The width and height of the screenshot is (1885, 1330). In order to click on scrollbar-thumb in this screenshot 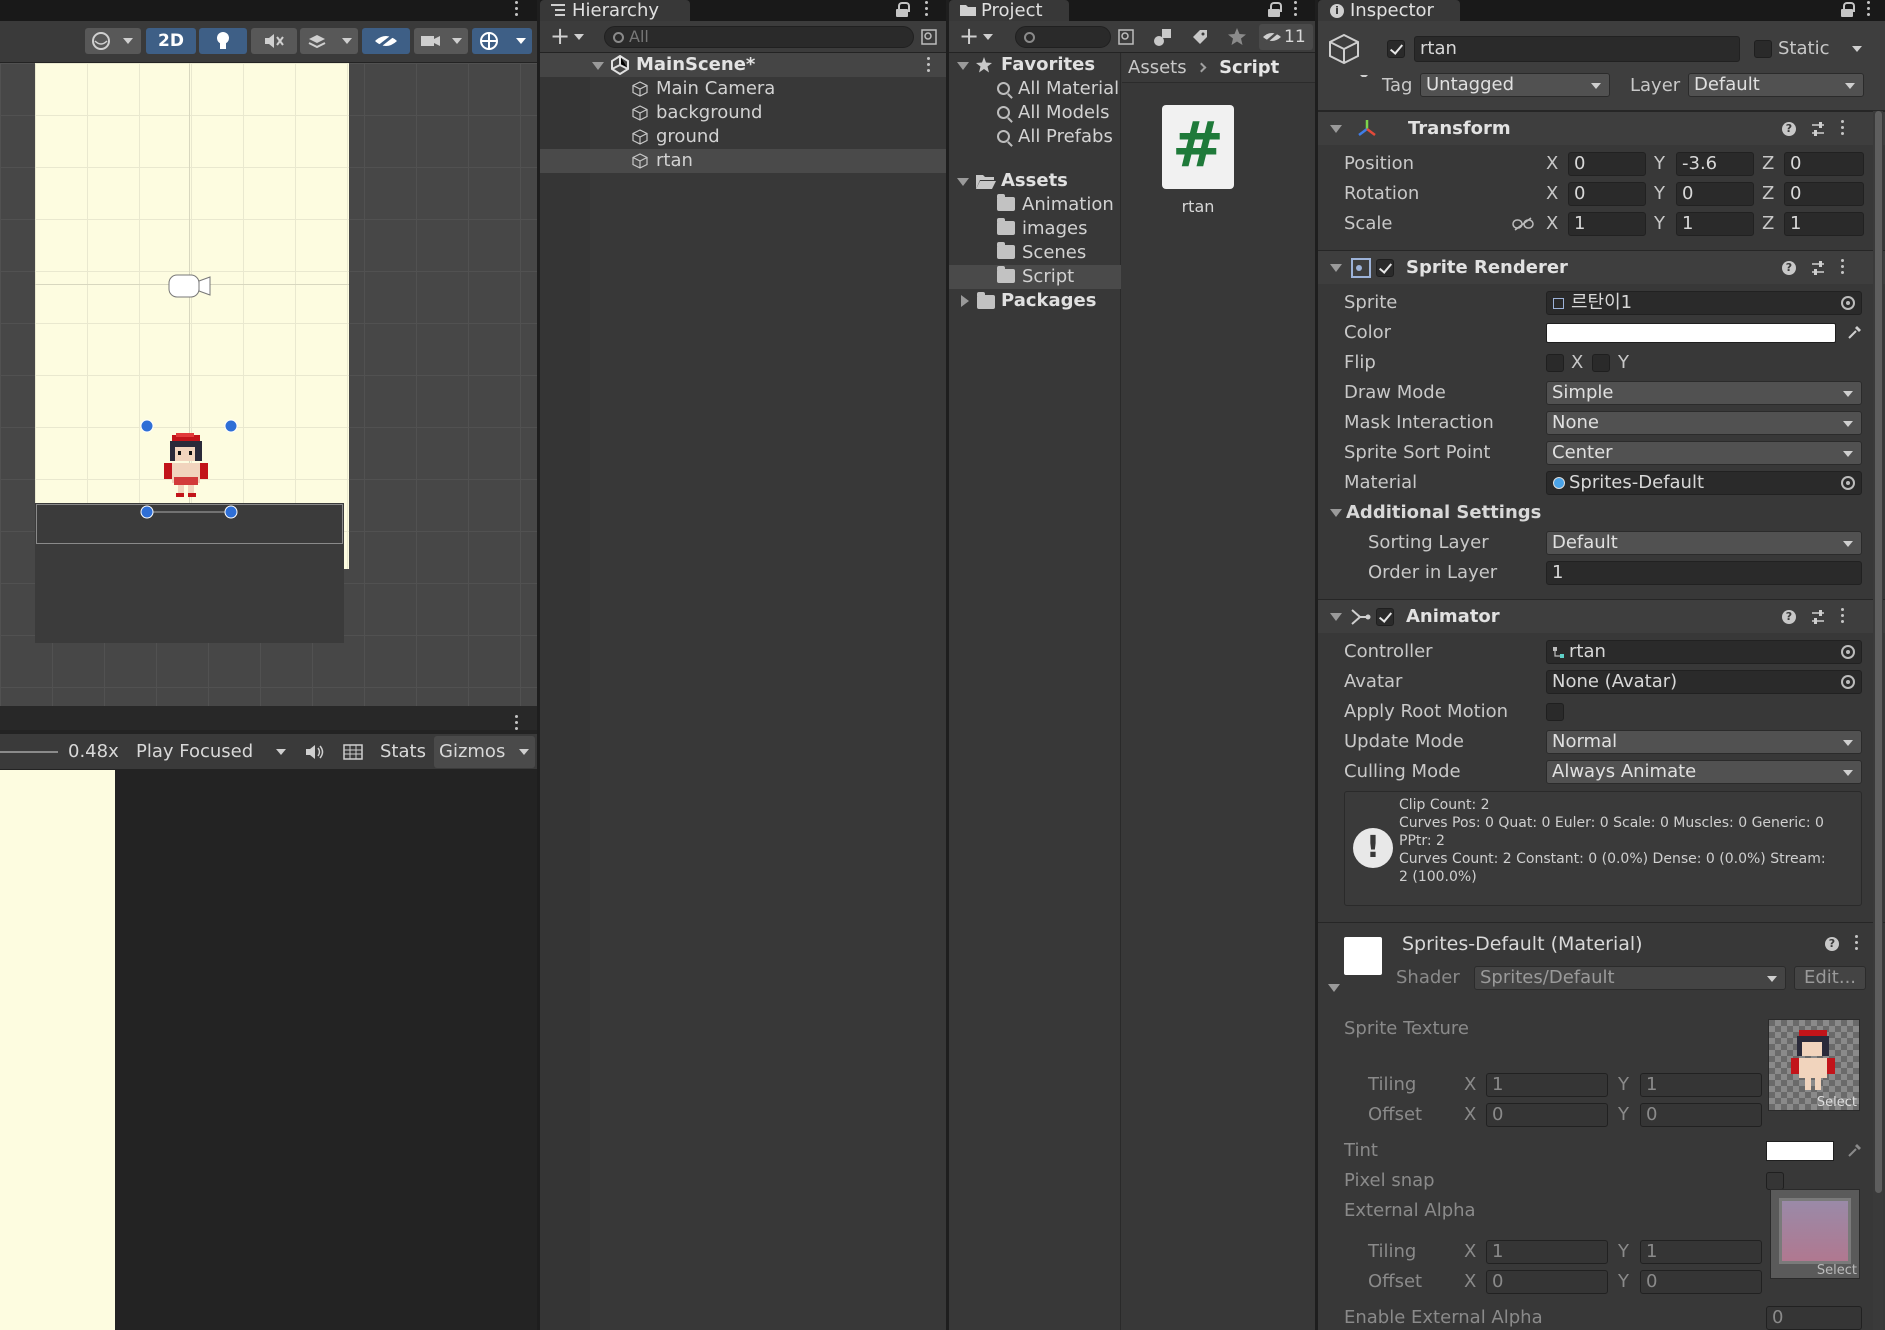, I will do `click(1878, 652)`.